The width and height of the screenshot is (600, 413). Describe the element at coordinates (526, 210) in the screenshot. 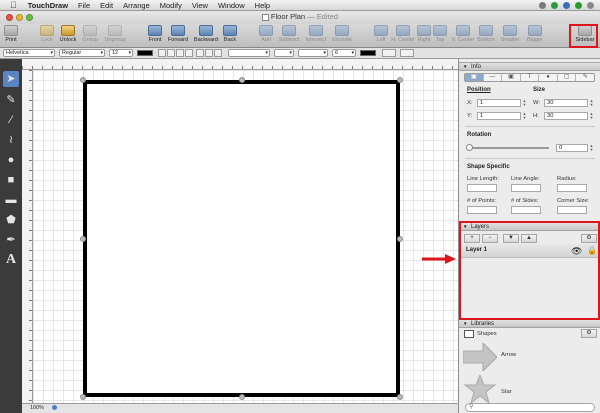

I see `sides-field` at that location.